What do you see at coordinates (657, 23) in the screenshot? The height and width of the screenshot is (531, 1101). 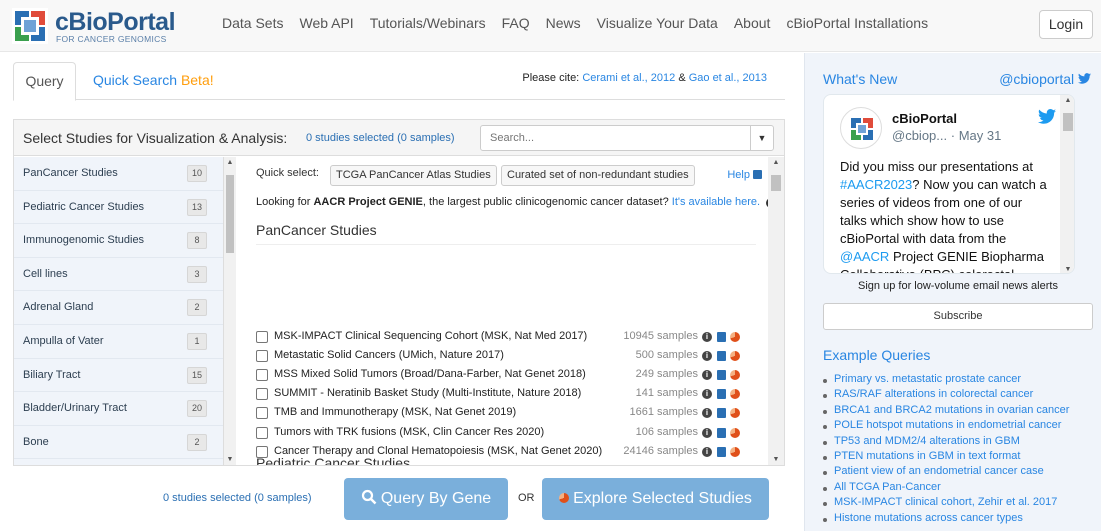 I see `nav-visualize: Visualize Your Data` at bounding box center [657, 23].